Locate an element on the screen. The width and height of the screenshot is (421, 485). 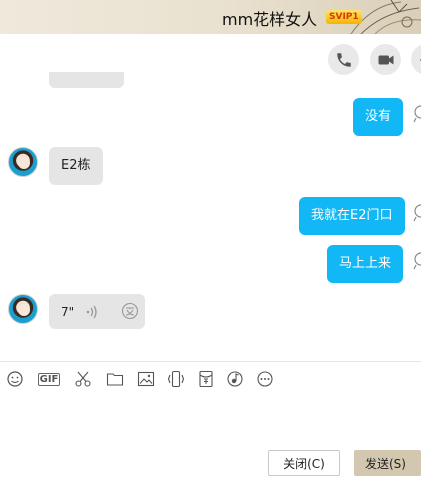
image-icon is located at coordinates (146, 379).